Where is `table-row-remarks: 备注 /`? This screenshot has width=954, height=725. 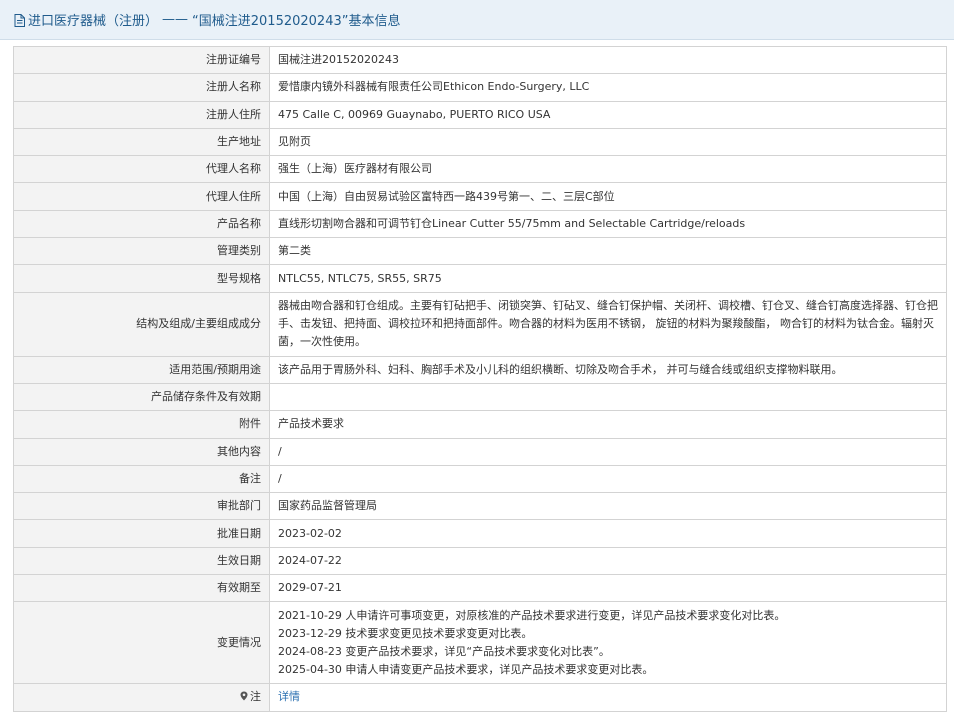 table-row-remarks: 备注 / is located at coordinates (480, 479).